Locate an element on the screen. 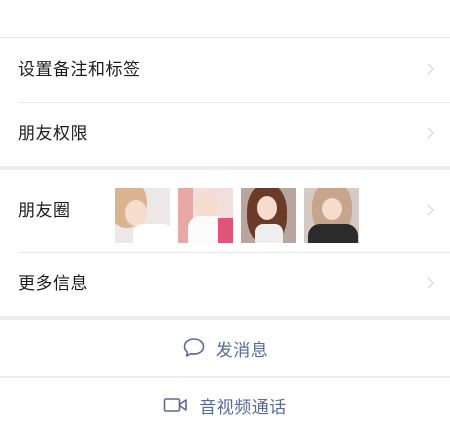  profile-header-edge is located at coordinates (225, 19).